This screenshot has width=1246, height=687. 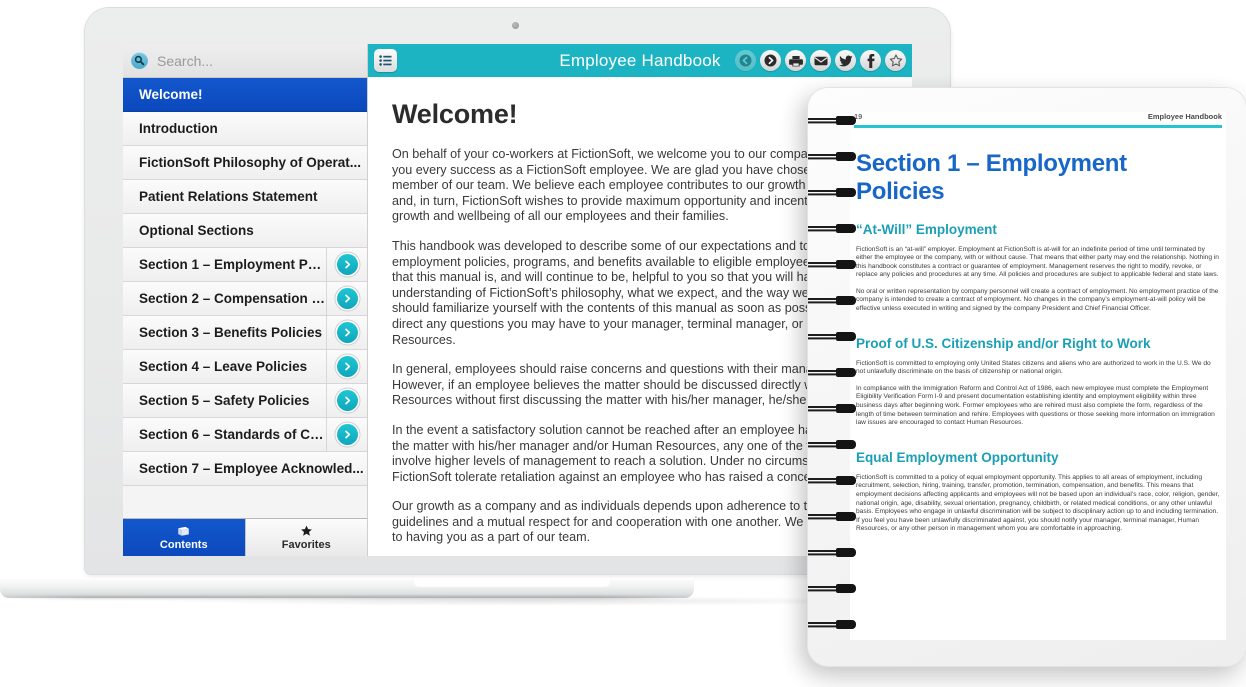 I want to click on list-menu-icon, so click(x=385, y=60).